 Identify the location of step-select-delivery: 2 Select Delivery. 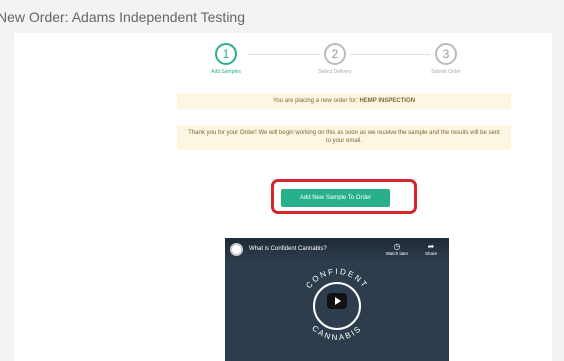
(335, 59).